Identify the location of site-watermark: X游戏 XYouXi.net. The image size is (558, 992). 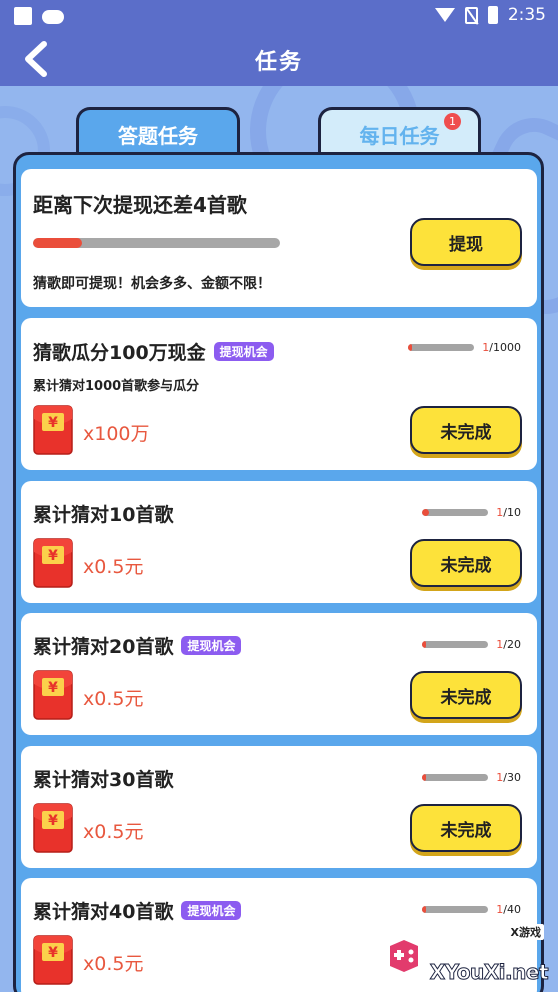
(464, 954).